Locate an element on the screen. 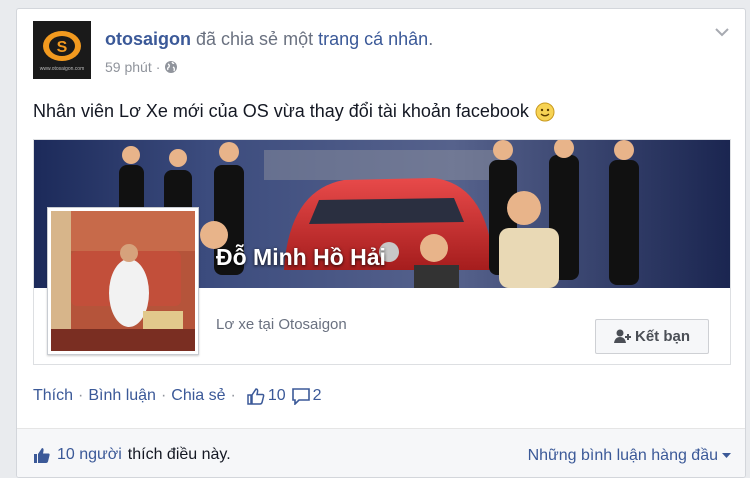 This screenshot has width=750, height=478. like-count-value: 10 is located at coordinates (276, 395).